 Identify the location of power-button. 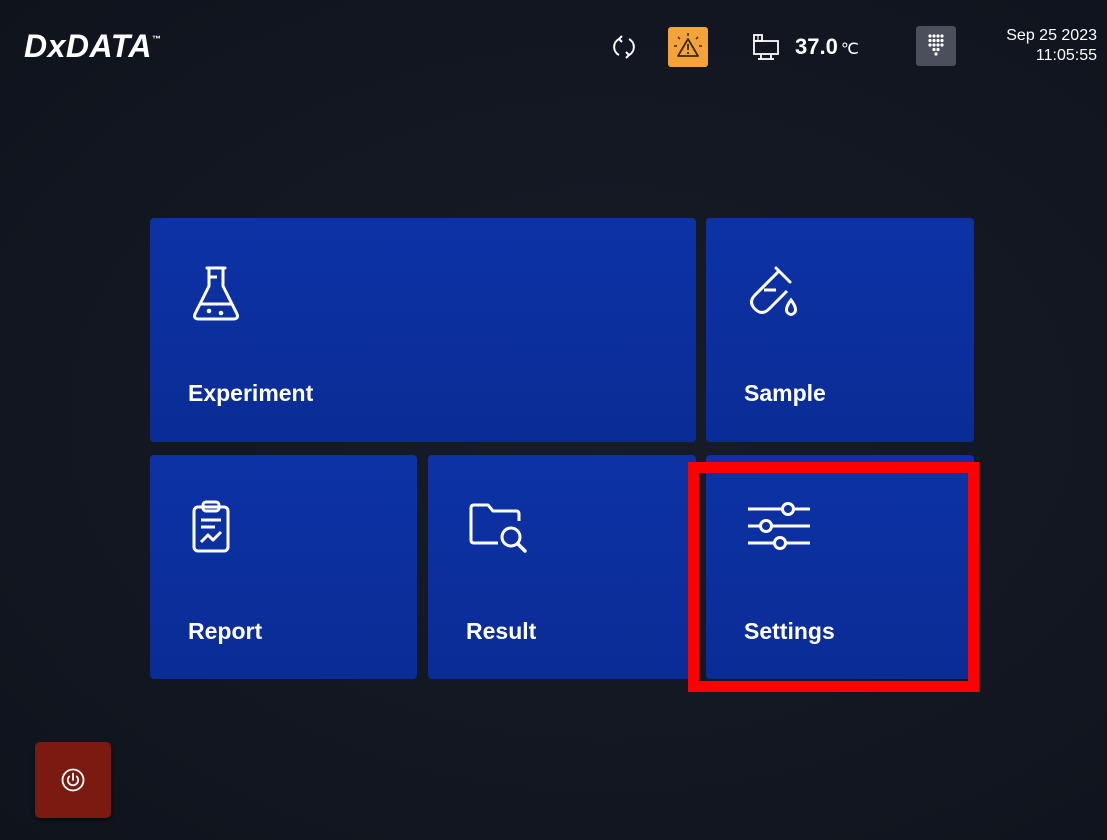
(73, 780).